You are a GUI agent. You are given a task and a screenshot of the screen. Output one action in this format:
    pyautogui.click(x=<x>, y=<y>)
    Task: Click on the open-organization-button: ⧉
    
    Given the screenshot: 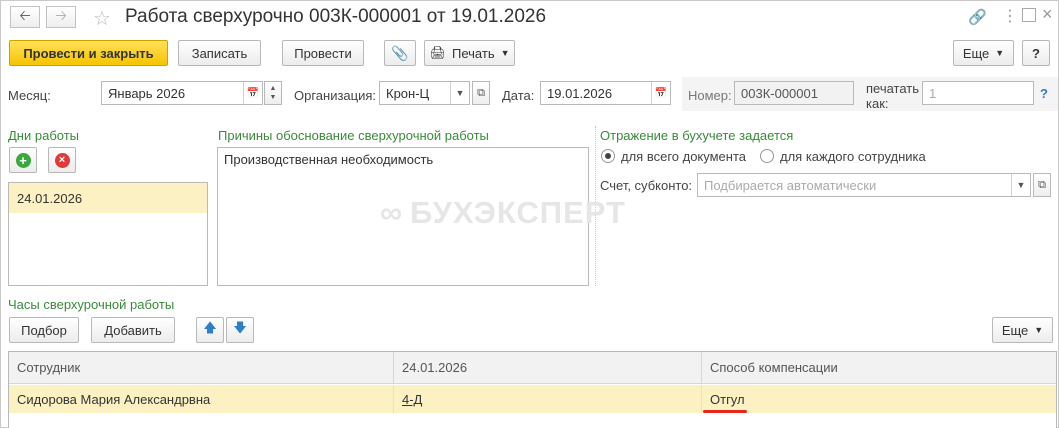 What is the action you would take?
    pyautogui.click(x=481, y=93)
    